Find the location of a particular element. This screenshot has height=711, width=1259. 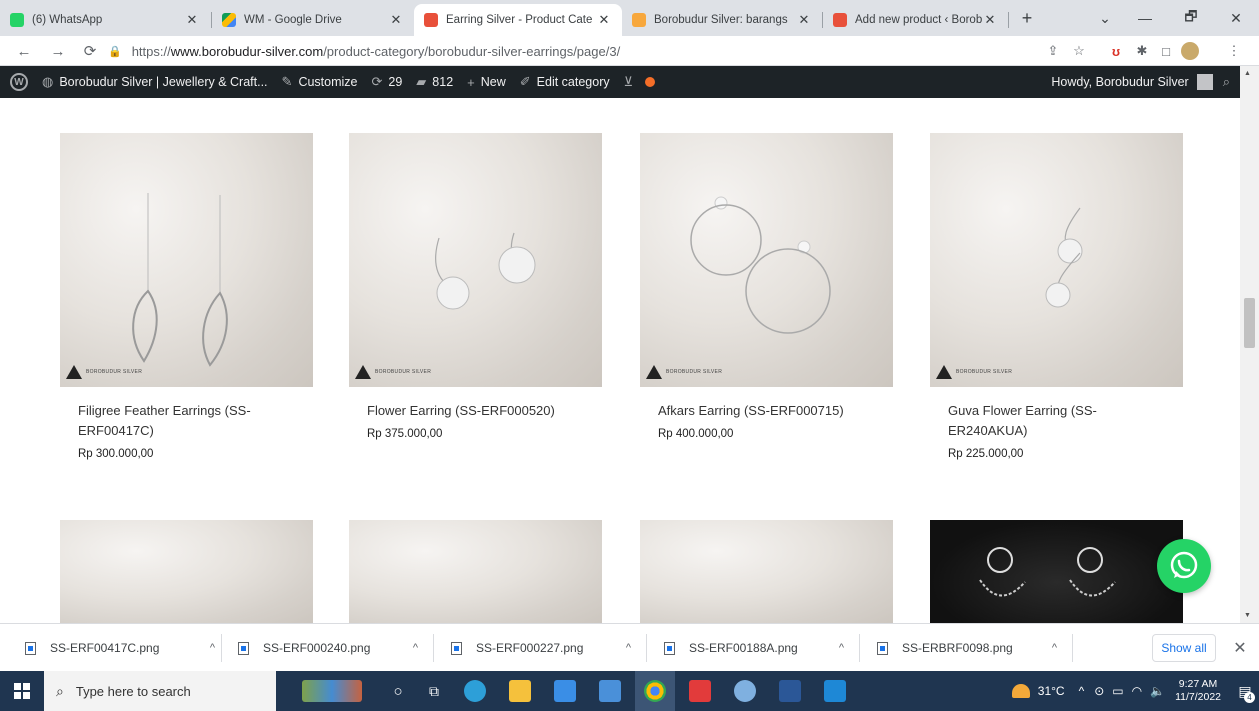

scroll-up-icon: ▲ is located at coordinates (1247, 73).